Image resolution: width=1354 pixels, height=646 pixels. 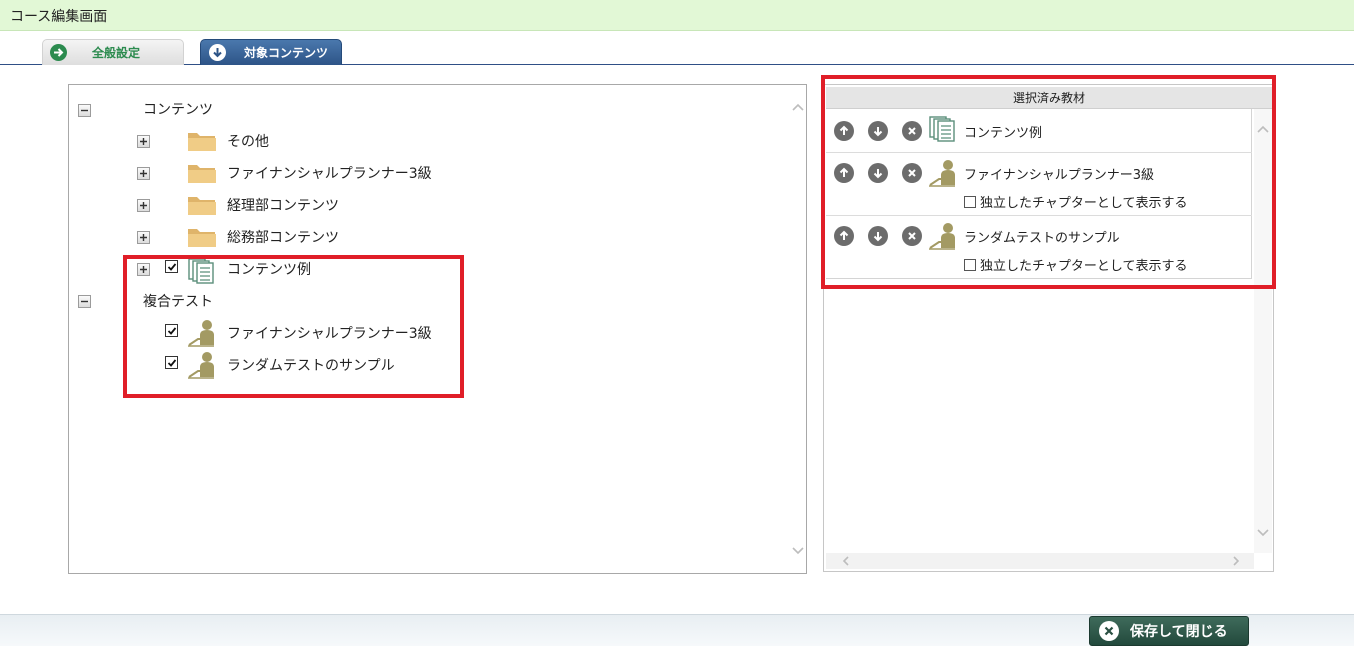 What do you see at coordinates (1179, 632) in the screenshot?
I see `save-and-close-label: 保存して閉じる` at bounding box center [1179, 632].